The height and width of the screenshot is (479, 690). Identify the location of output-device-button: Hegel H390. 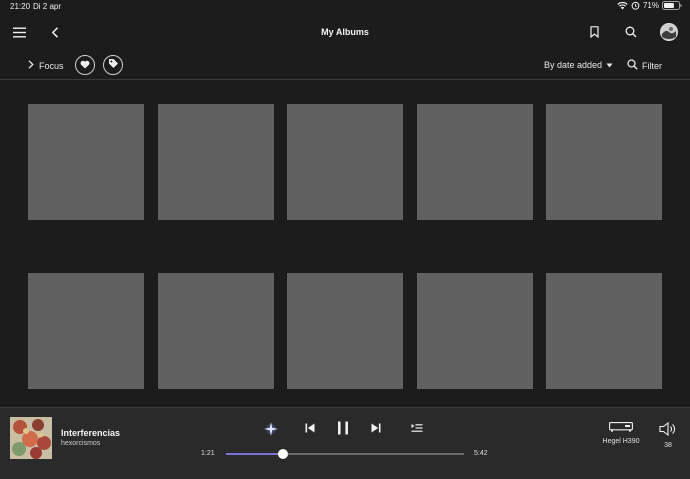
(621, 433).